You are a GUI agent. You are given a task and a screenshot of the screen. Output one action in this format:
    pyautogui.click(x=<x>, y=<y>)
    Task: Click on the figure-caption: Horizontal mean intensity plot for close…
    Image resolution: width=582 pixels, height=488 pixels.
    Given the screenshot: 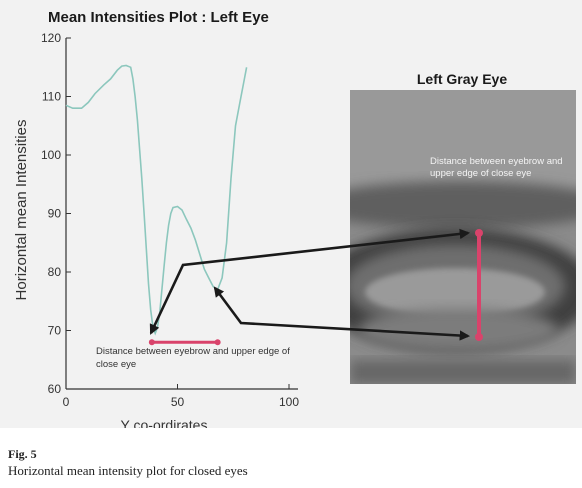 What is the action you would take?
    pyautogui.click(x=128, y=470)
    